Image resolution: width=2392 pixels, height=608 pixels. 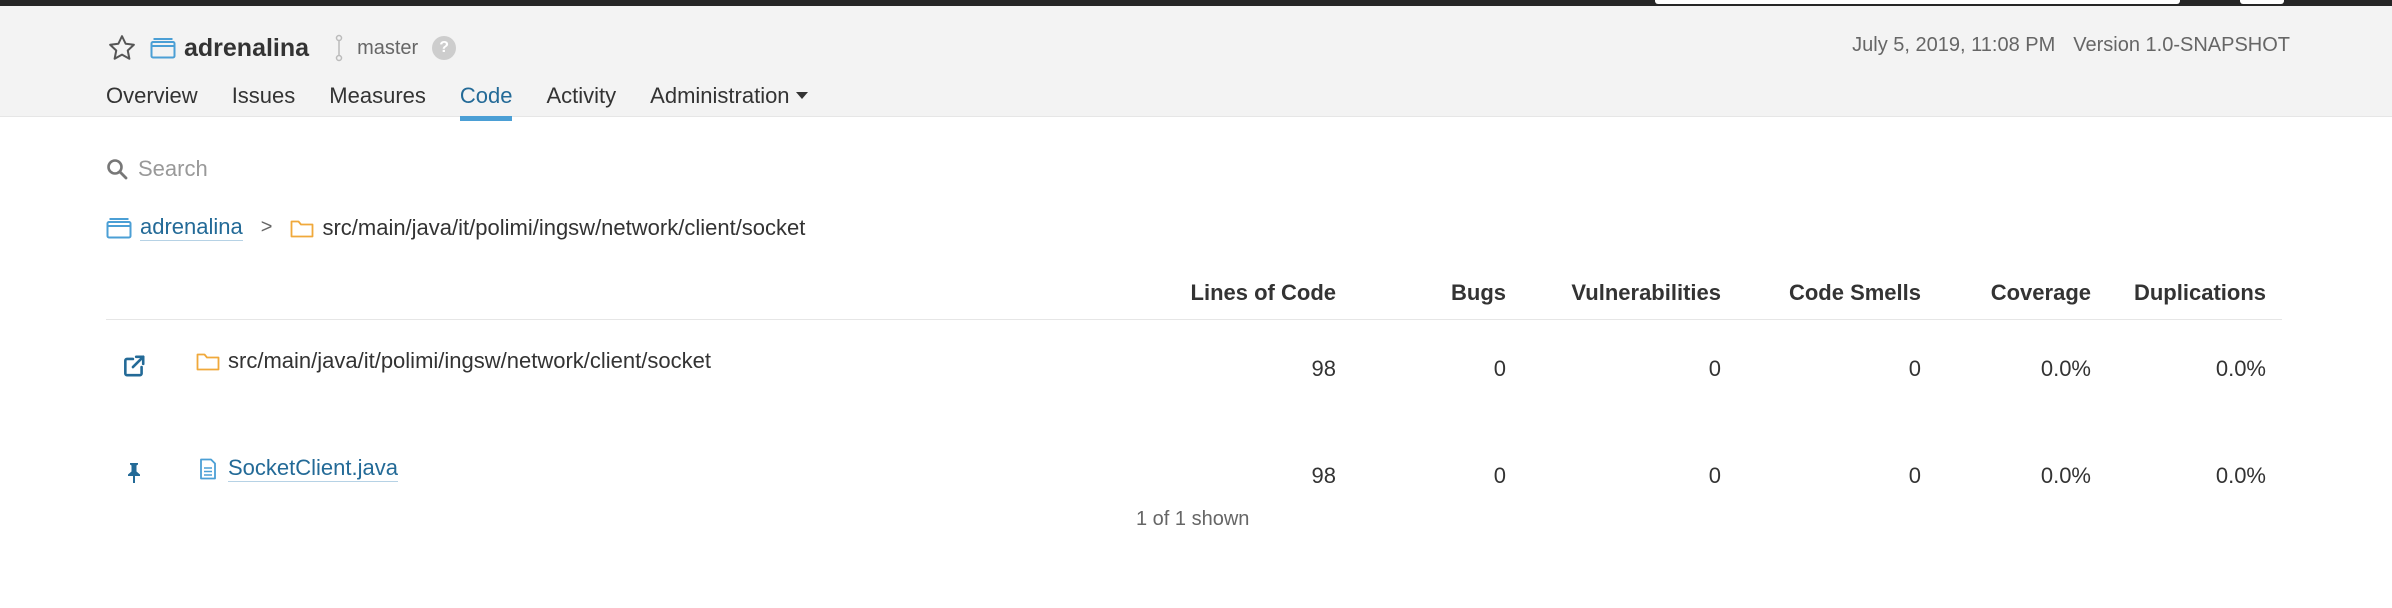 I want to click on global-action-button, so click(x=2262, y=2).